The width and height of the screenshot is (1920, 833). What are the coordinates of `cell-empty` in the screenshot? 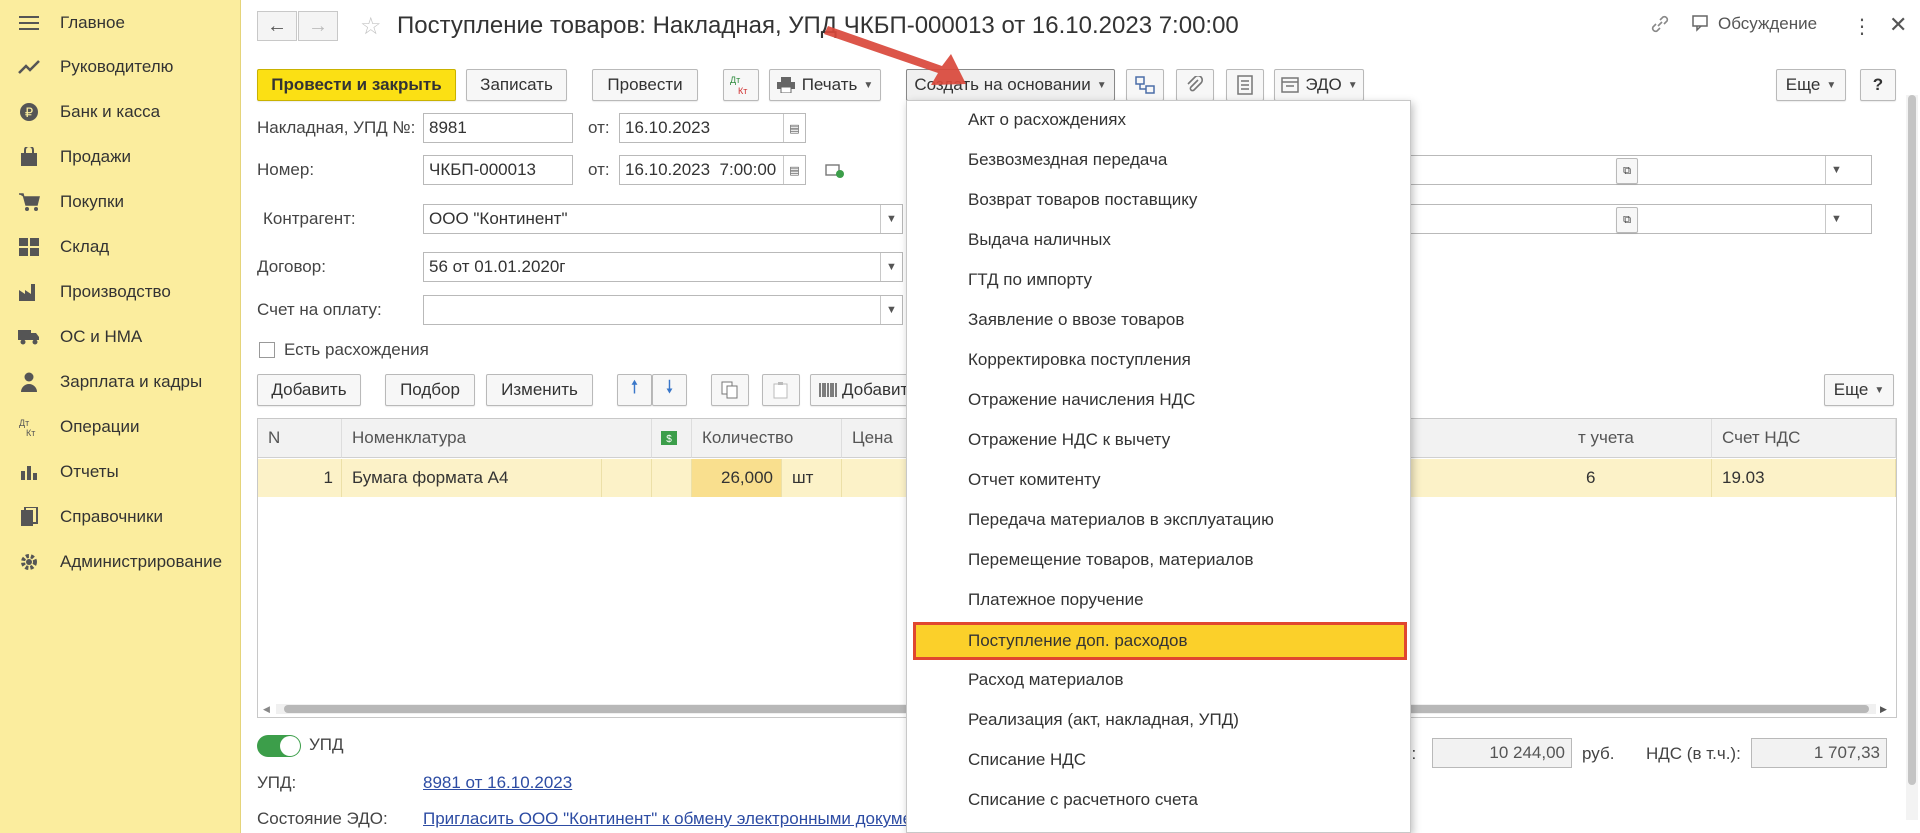 It's located at (627, 478).